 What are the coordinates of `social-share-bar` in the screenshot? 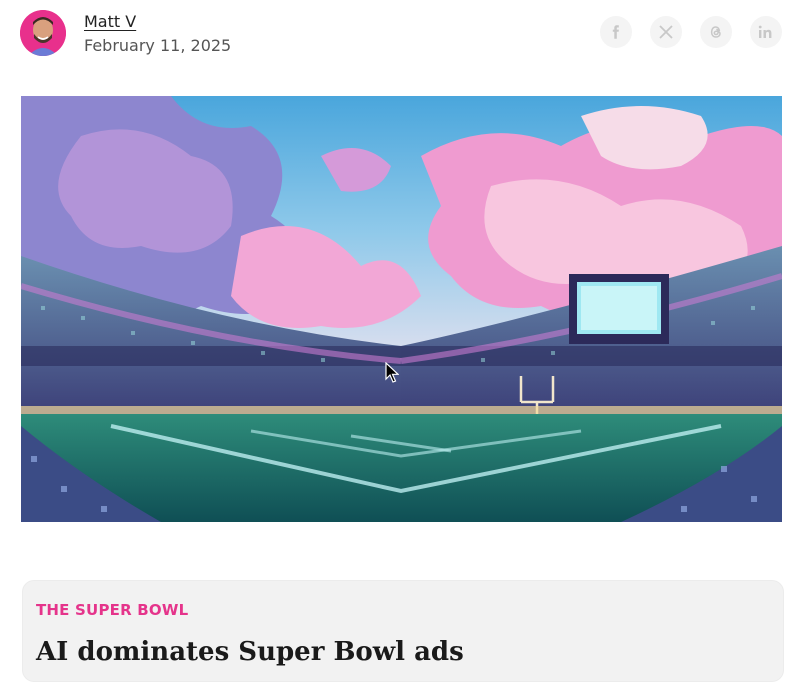 It's located at (691, 32).